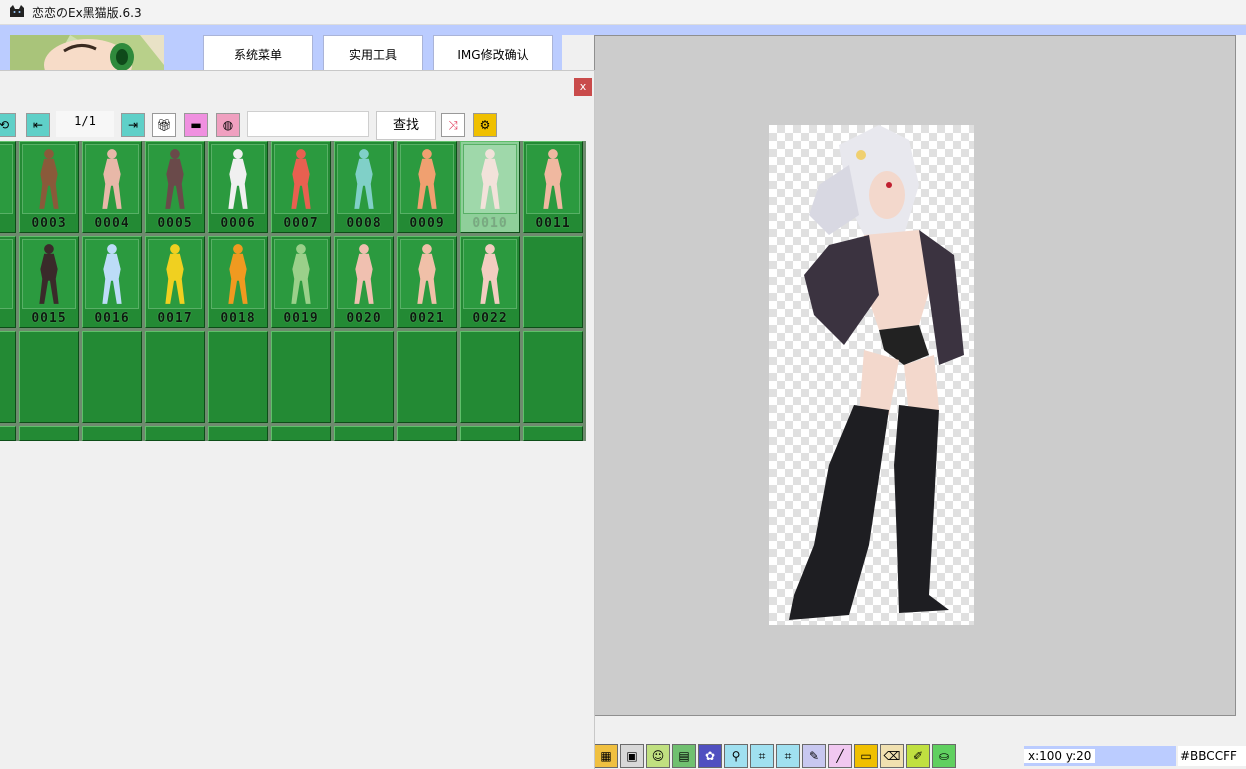 The width and height of the screenshot is (1246, 769). What do you see at coordinates (406, 125) in the screenshot?
I see `find-button: 查找` at bounding box center [406, 125].